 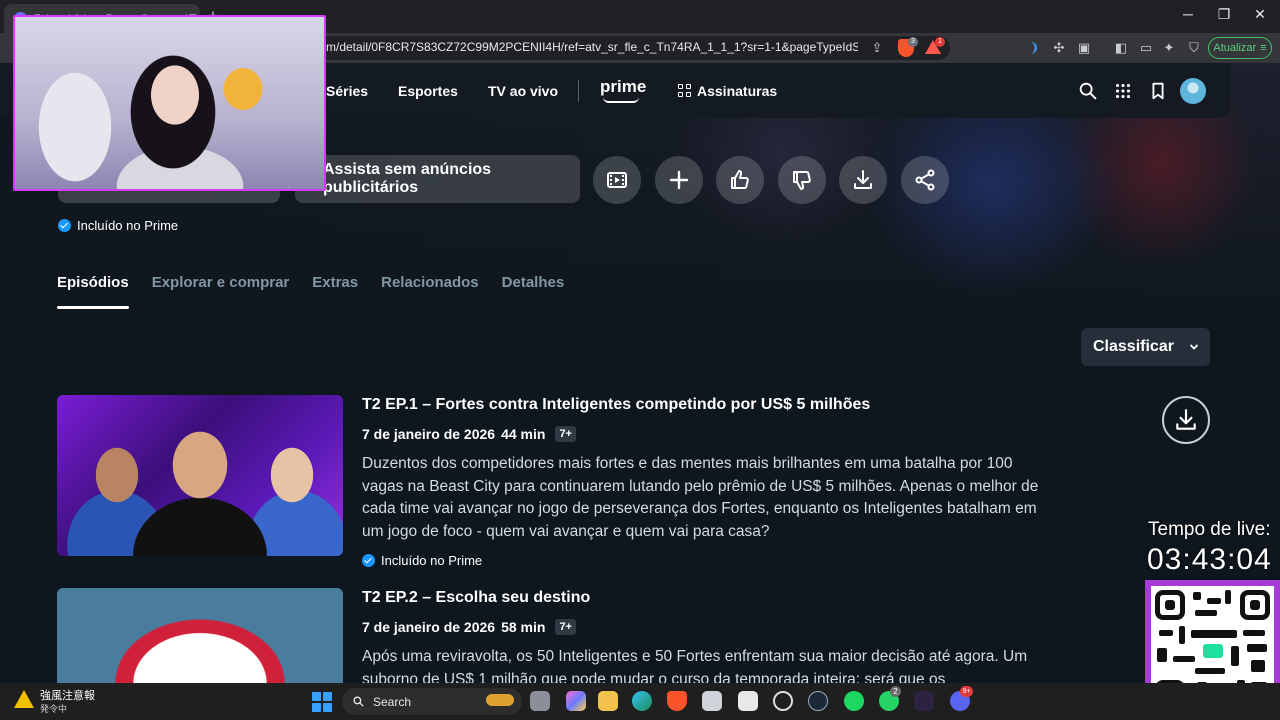 I want to click on spotify-icon, so click(x=854, y=701).